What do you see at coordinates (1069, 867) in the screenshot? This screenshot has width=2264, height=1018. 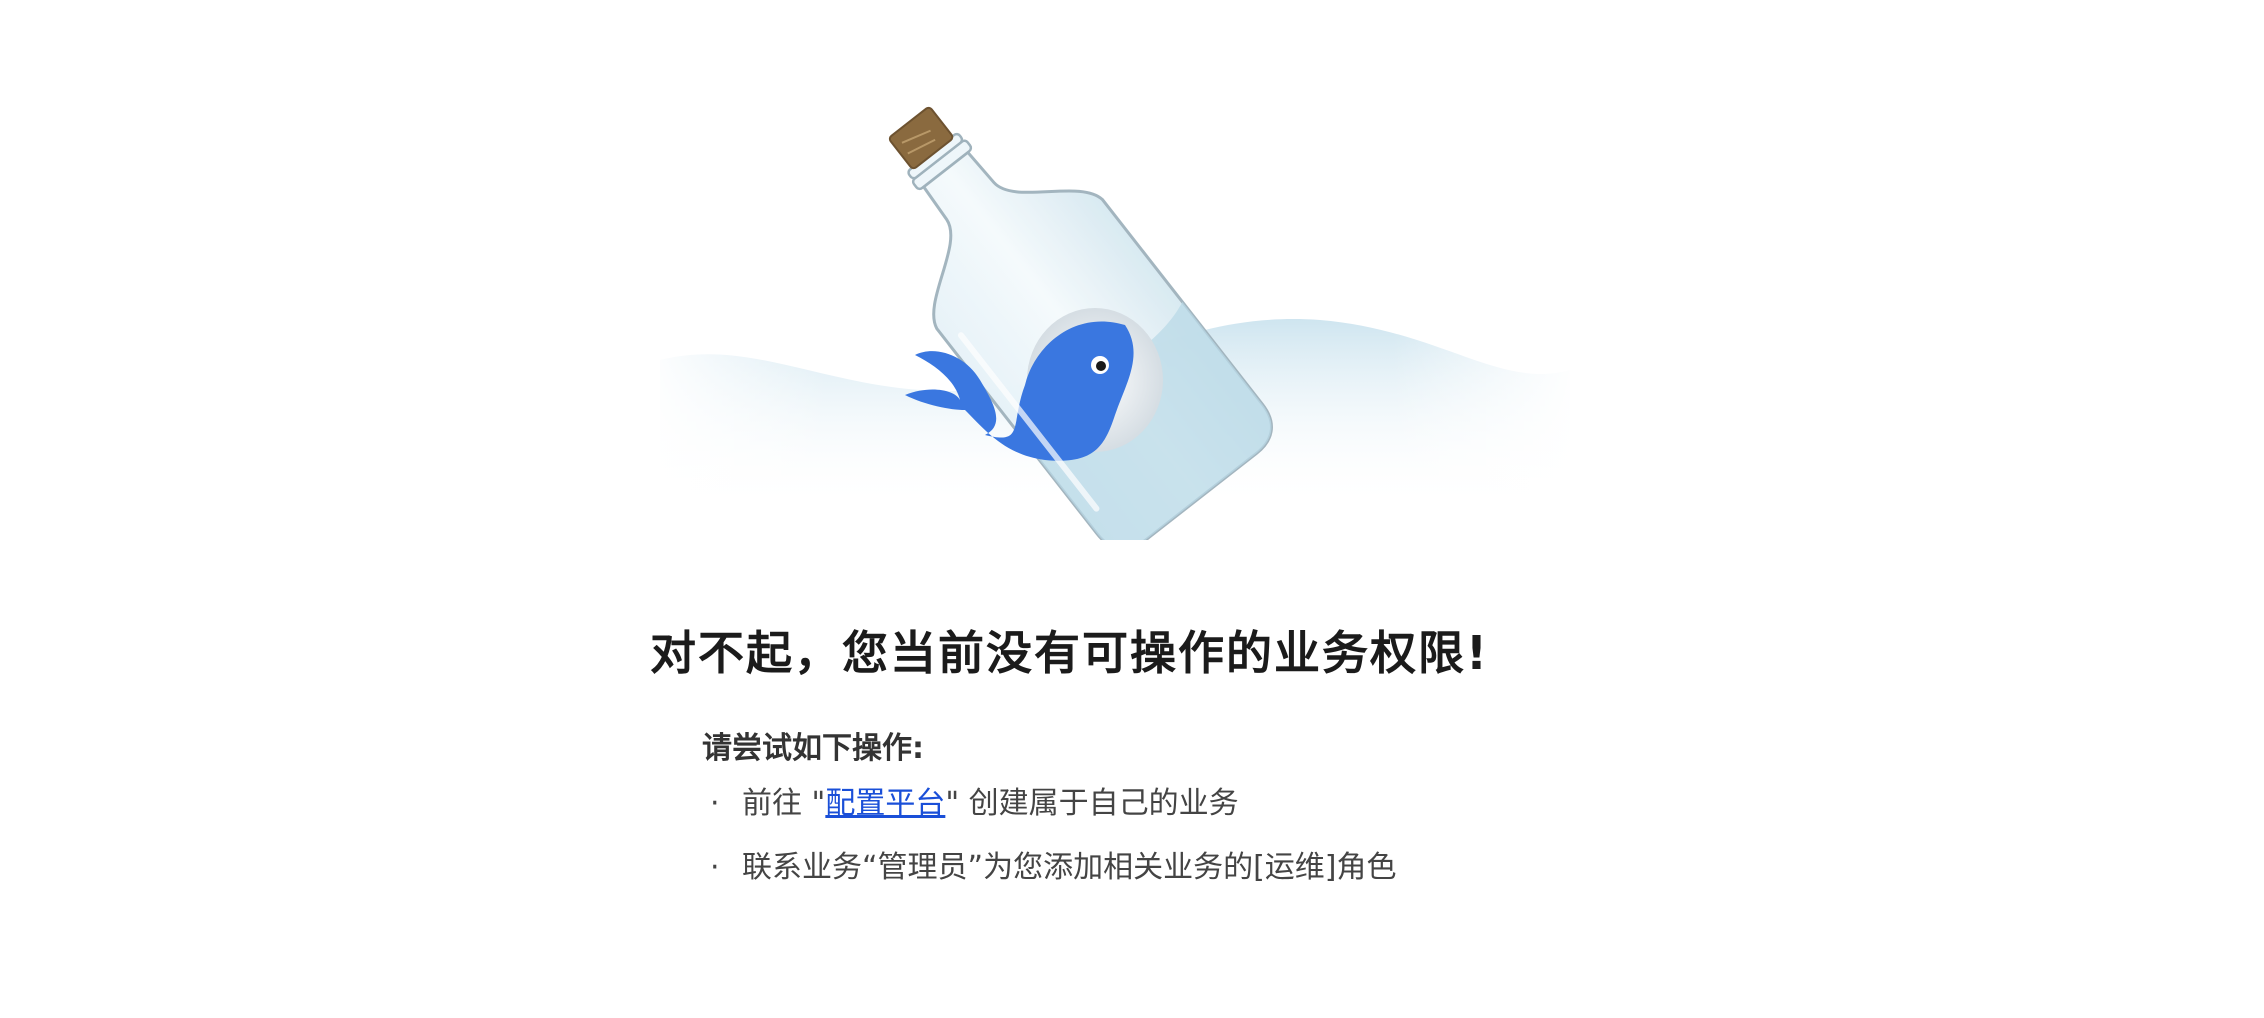 I see `tip-text: 联系业务“管理员”为您添加相关业务的[运维]角色` at bounding box center [1069, 867].